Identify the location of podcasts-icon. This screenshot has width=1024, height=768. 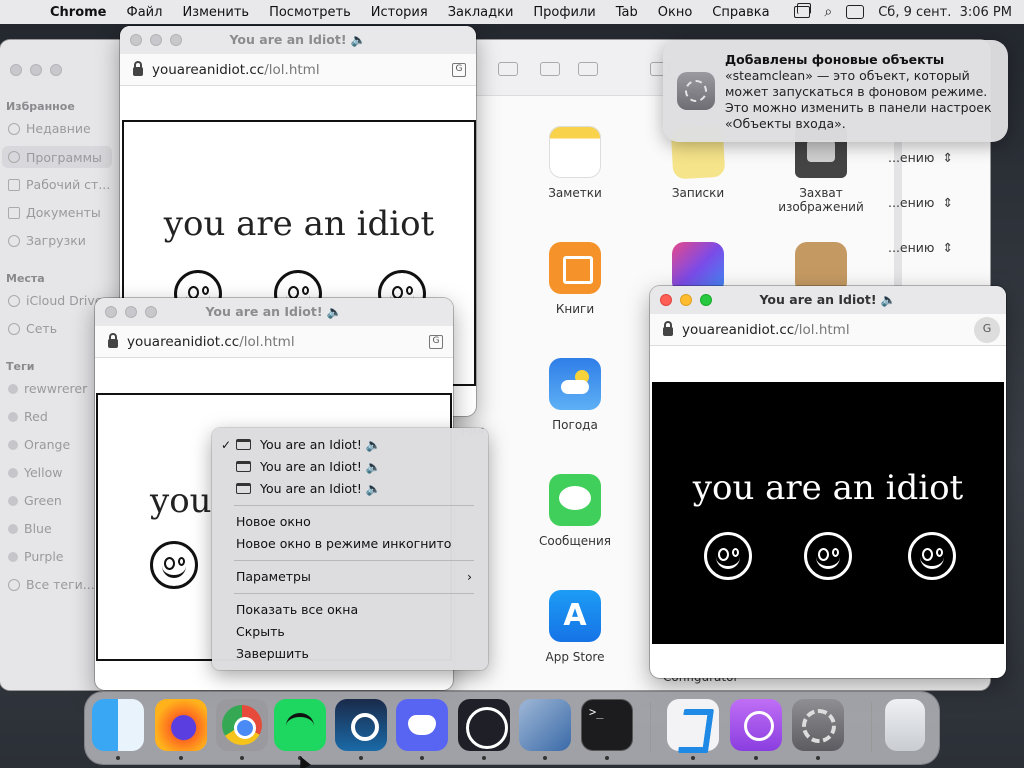
(756, 725).